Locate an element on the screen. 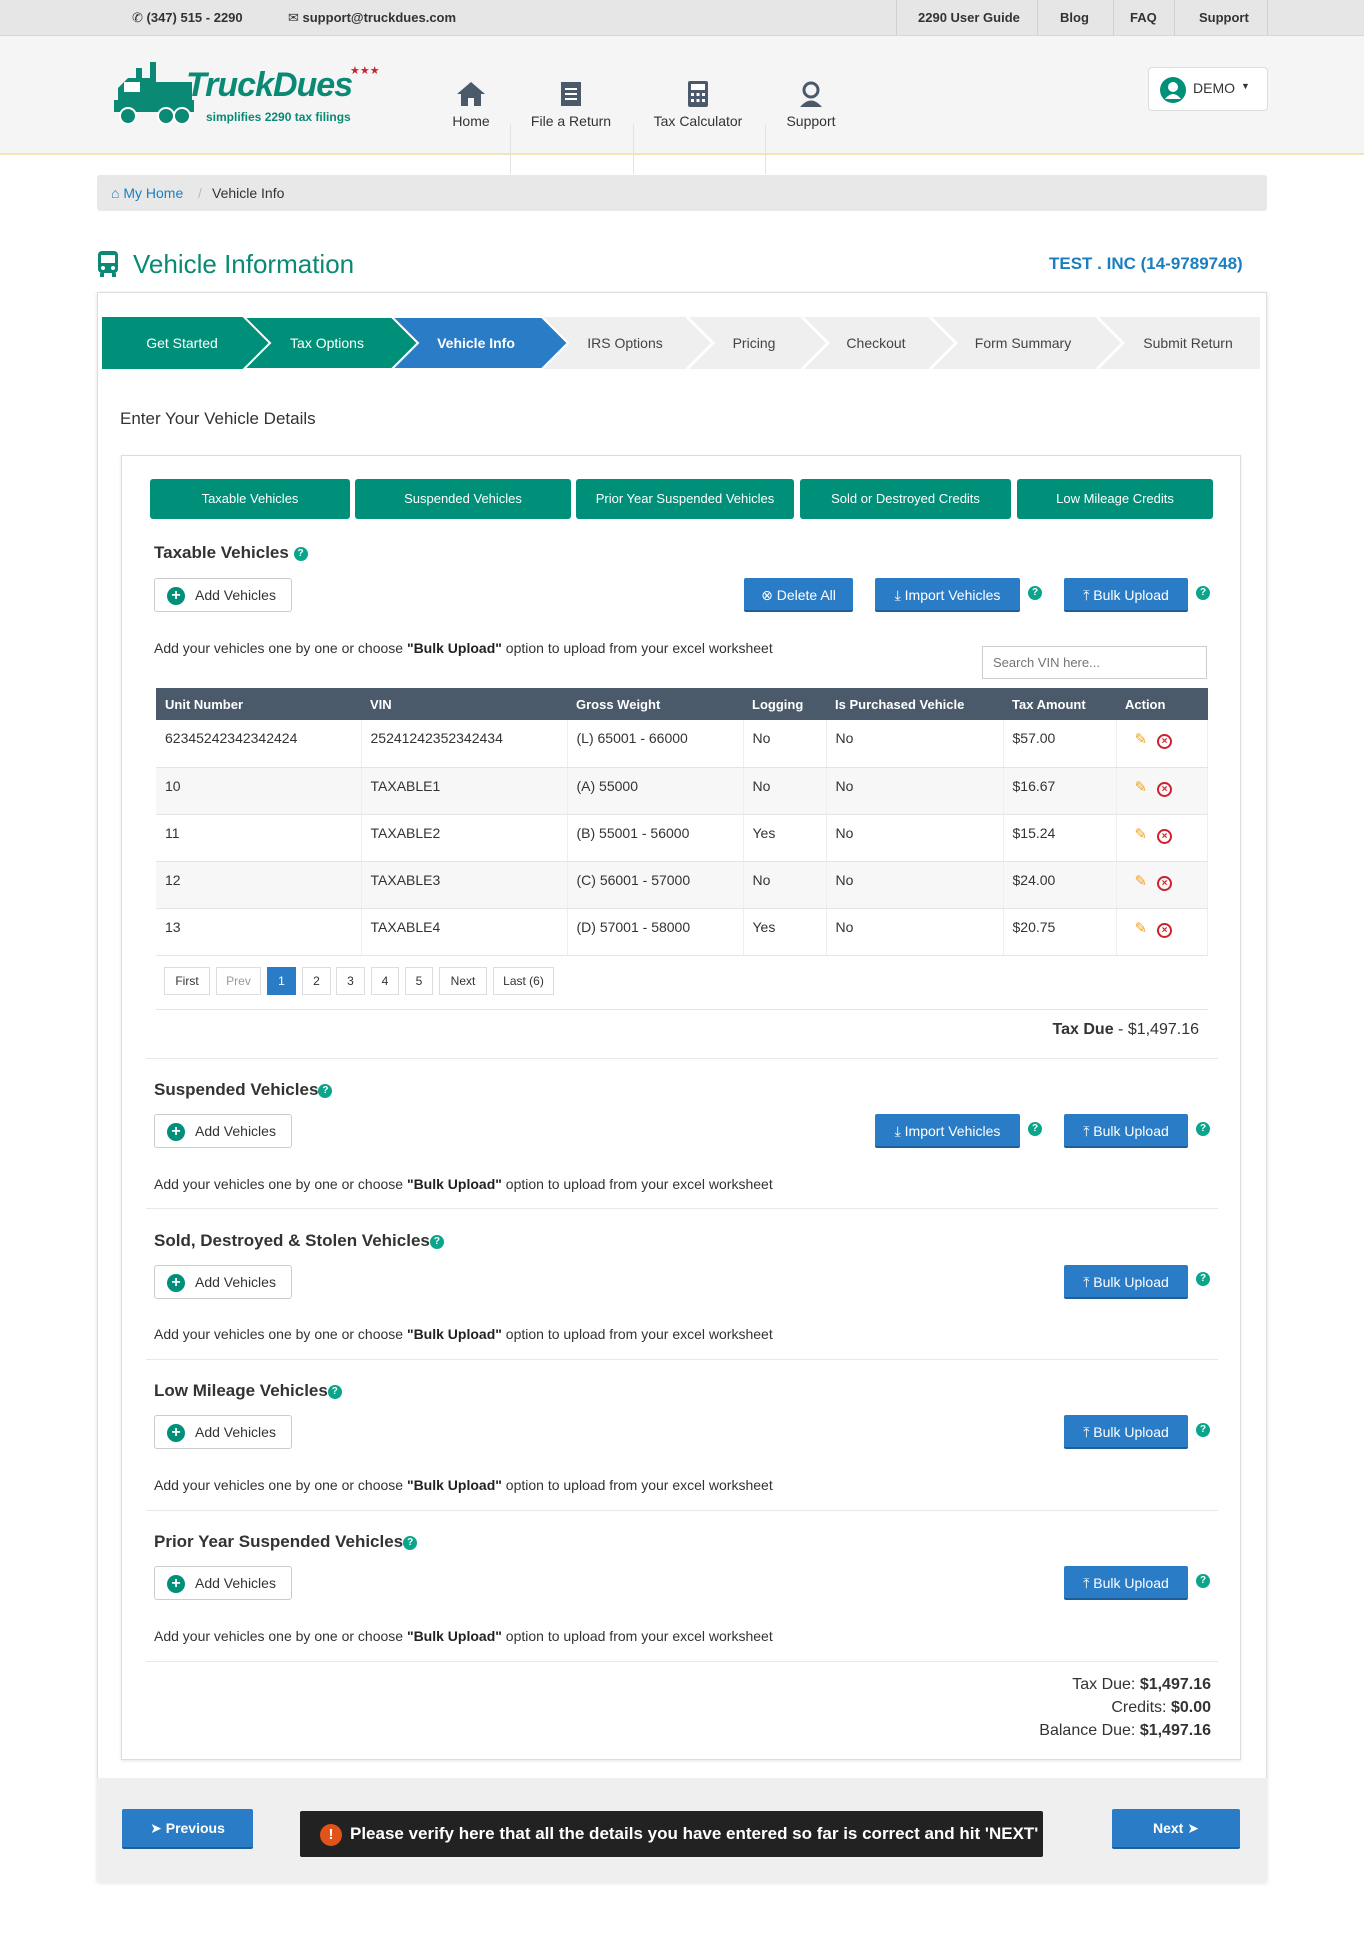 Image resolution: width=1364 pixels, height=1939 pixels. page-5: 5 is located at coordinates (419, 981).